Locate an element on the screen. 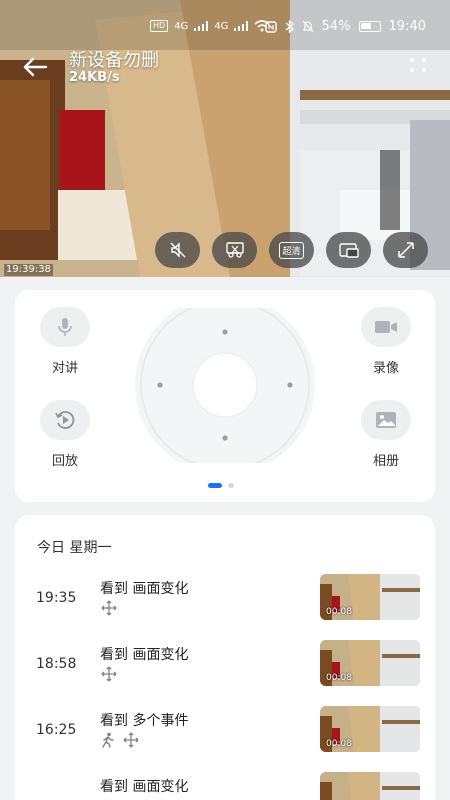 This screenshot has height=800, width=450. signal-label-2: 4G is located at coordinates (221, 26).